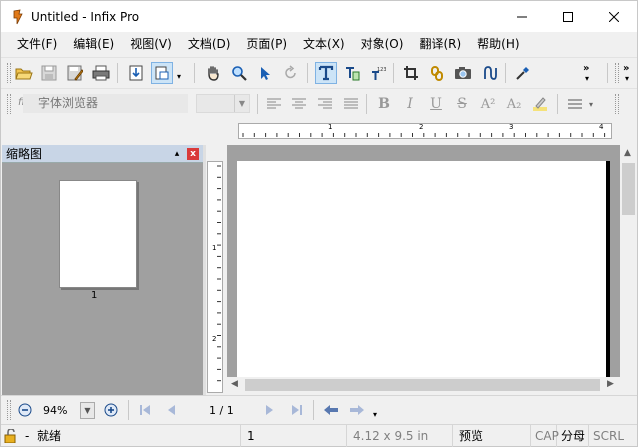 The image size is (638, 447). What do you see at coordinates (105, 103) in the screenshot?
I see `font-browser-input: 字体浏览器` at bounding box center [105, 103].